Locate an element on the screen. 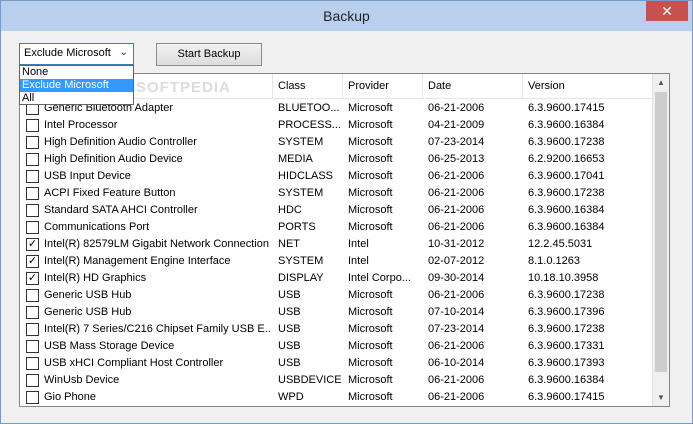 The height and width of the screenshot is (424, 693). cell-version: 6.2.9200.16653 is located at coordinates (566, 159).